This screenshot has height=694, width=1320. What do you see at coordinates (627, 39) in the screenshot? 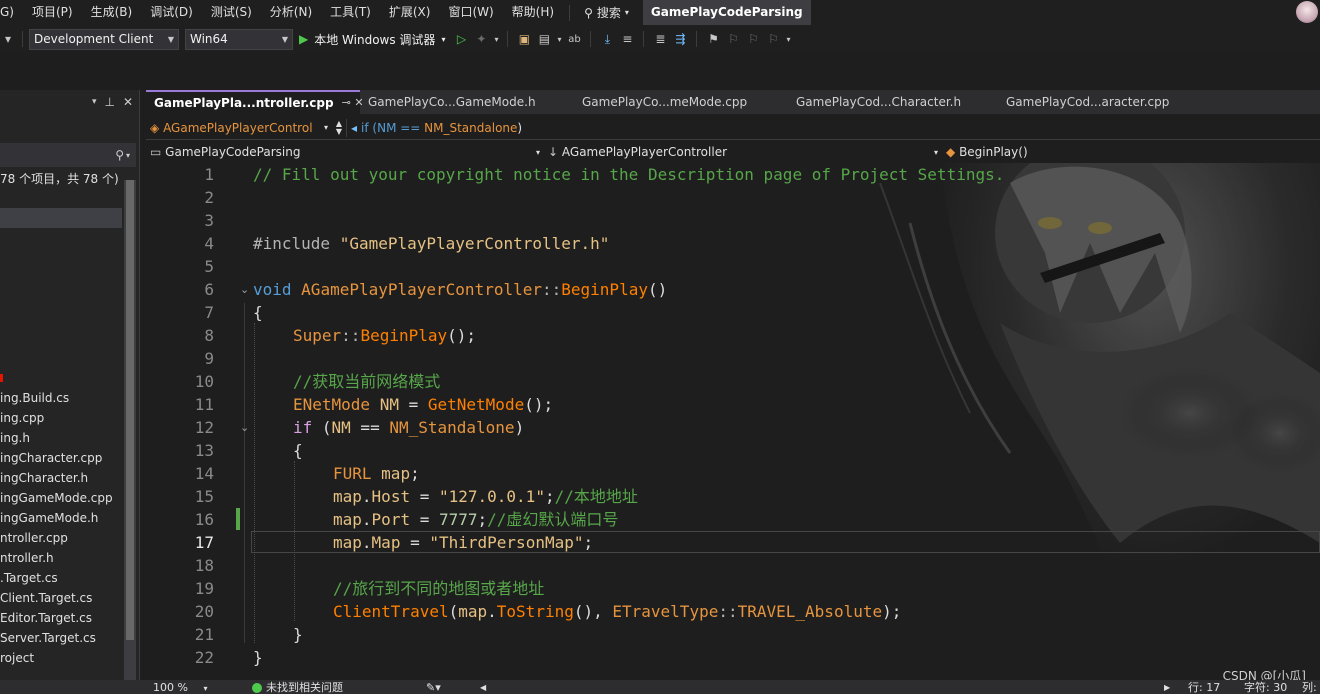
I see `align-icon: ≡` at bounding box center [627, 39].